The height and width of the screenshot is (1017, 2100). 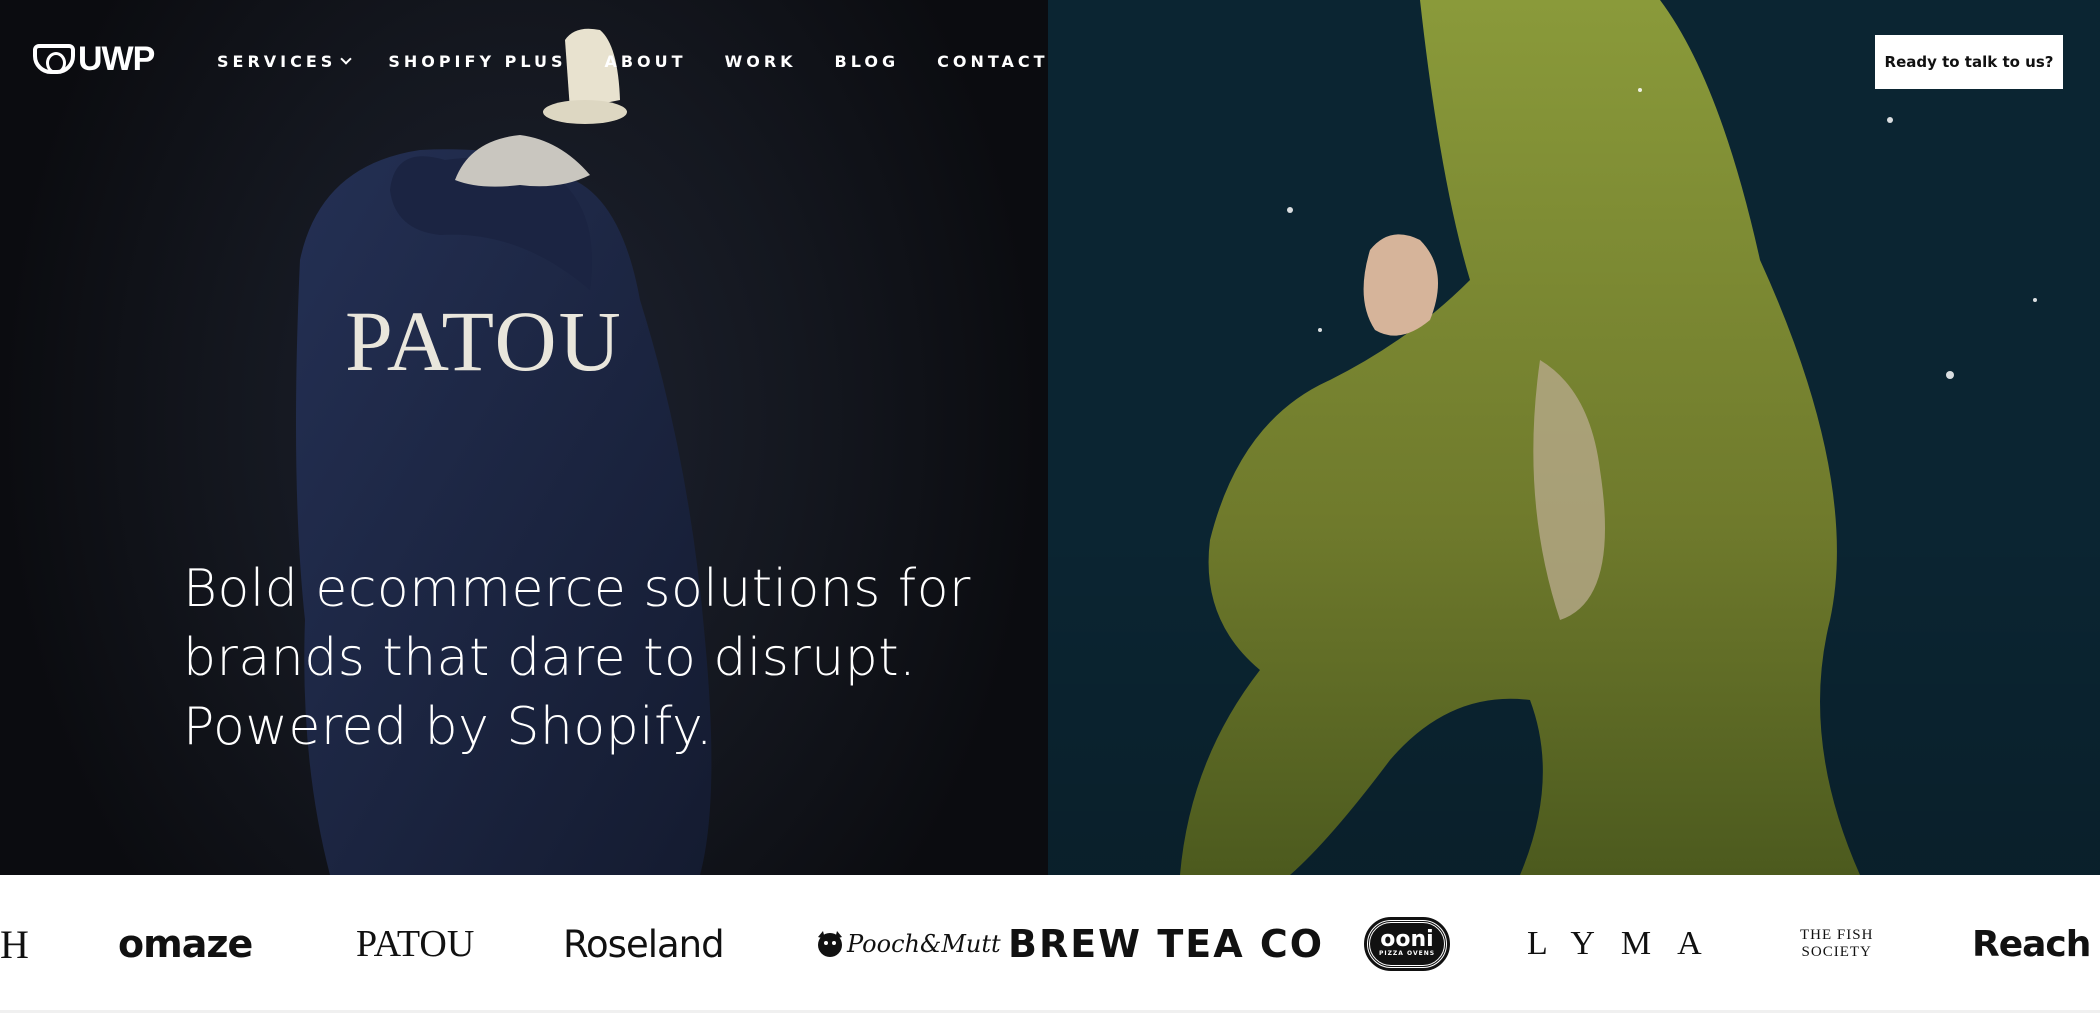 What do you see at coordinates (1836, 952) in the screenshot?
I see `fish-society-line-2: SOCIETY` at bounding box center [1836, 952].